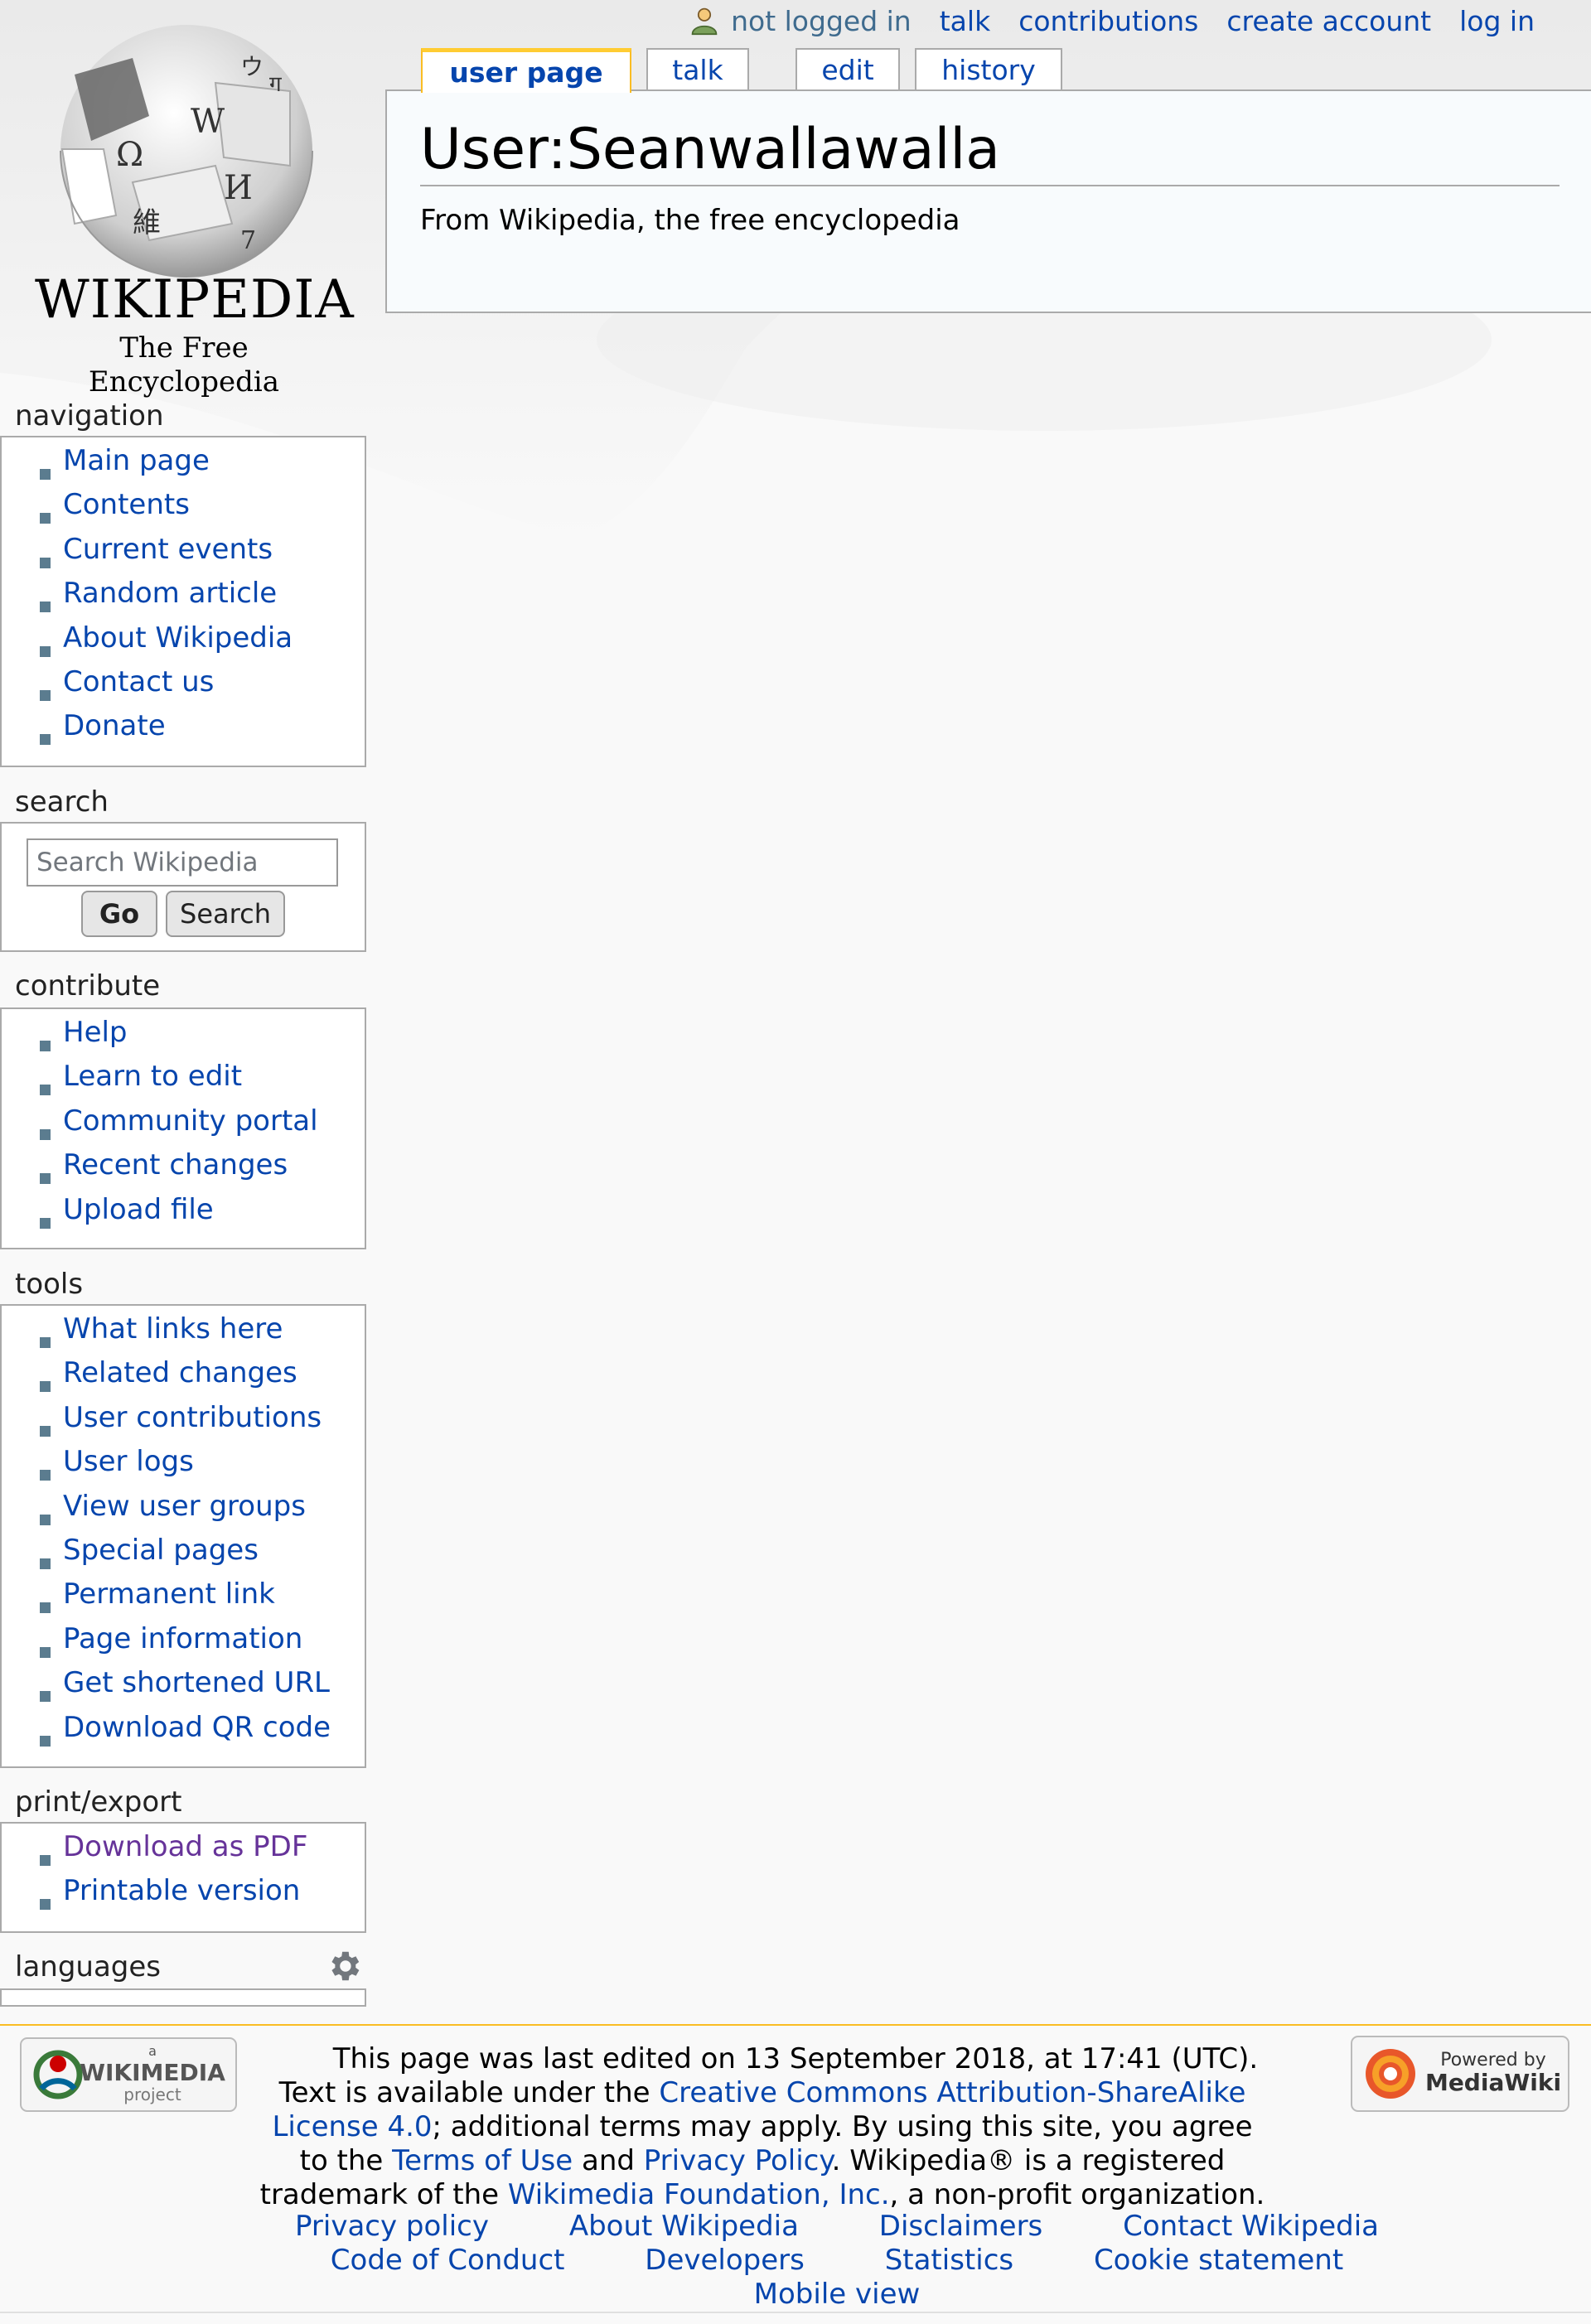 Image resolution: width=1591 pixels, height=2324 pixels. What do you see at coordinates (88, 986) in the screenshot?
I see `contribute-heading: contribute` at bounding box center [88, 986].